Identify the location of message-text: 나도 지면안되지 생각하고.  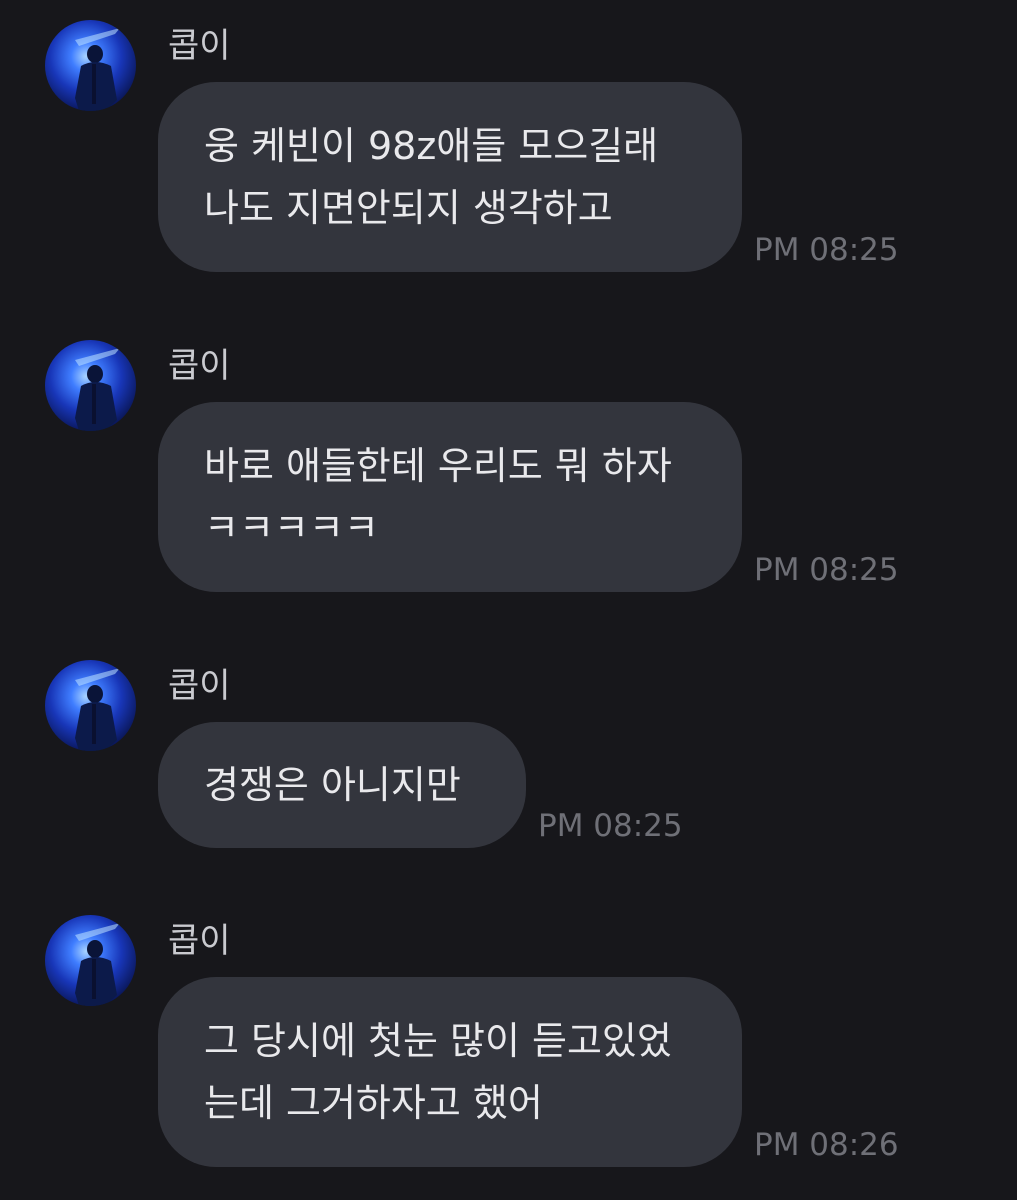
(408, 208).